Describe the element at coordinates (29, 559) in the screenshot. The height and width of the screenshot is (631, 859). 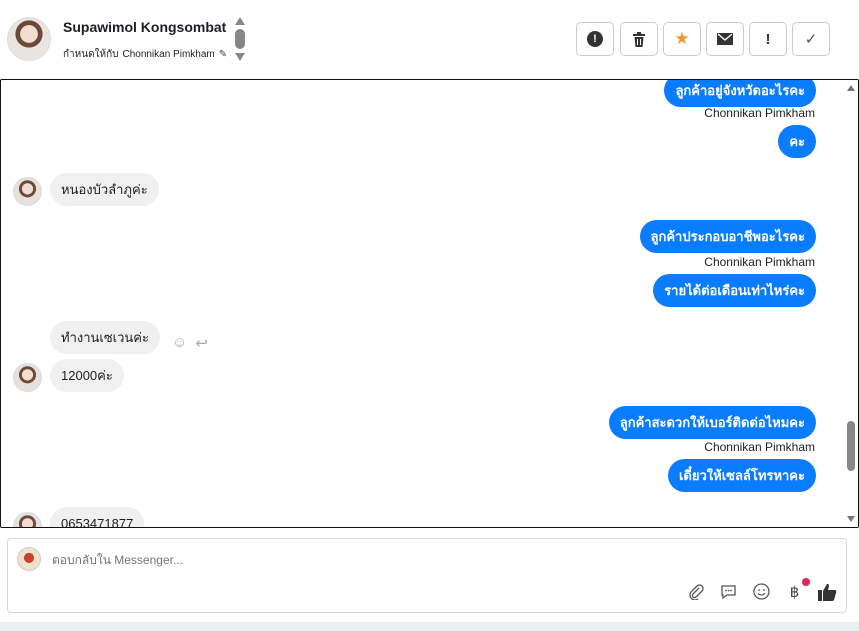
I see `page-avatar` at that location.